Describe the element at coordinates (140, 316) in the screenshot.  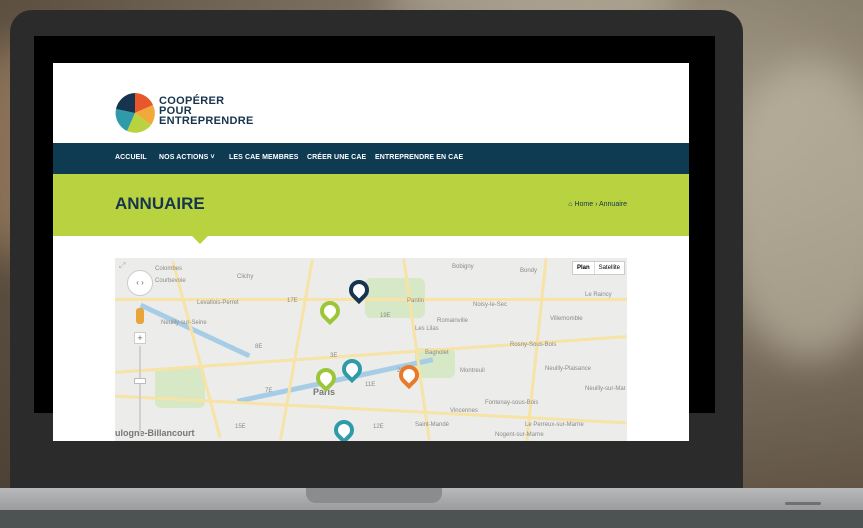
I see `street-view-pegman-icon` at that location.